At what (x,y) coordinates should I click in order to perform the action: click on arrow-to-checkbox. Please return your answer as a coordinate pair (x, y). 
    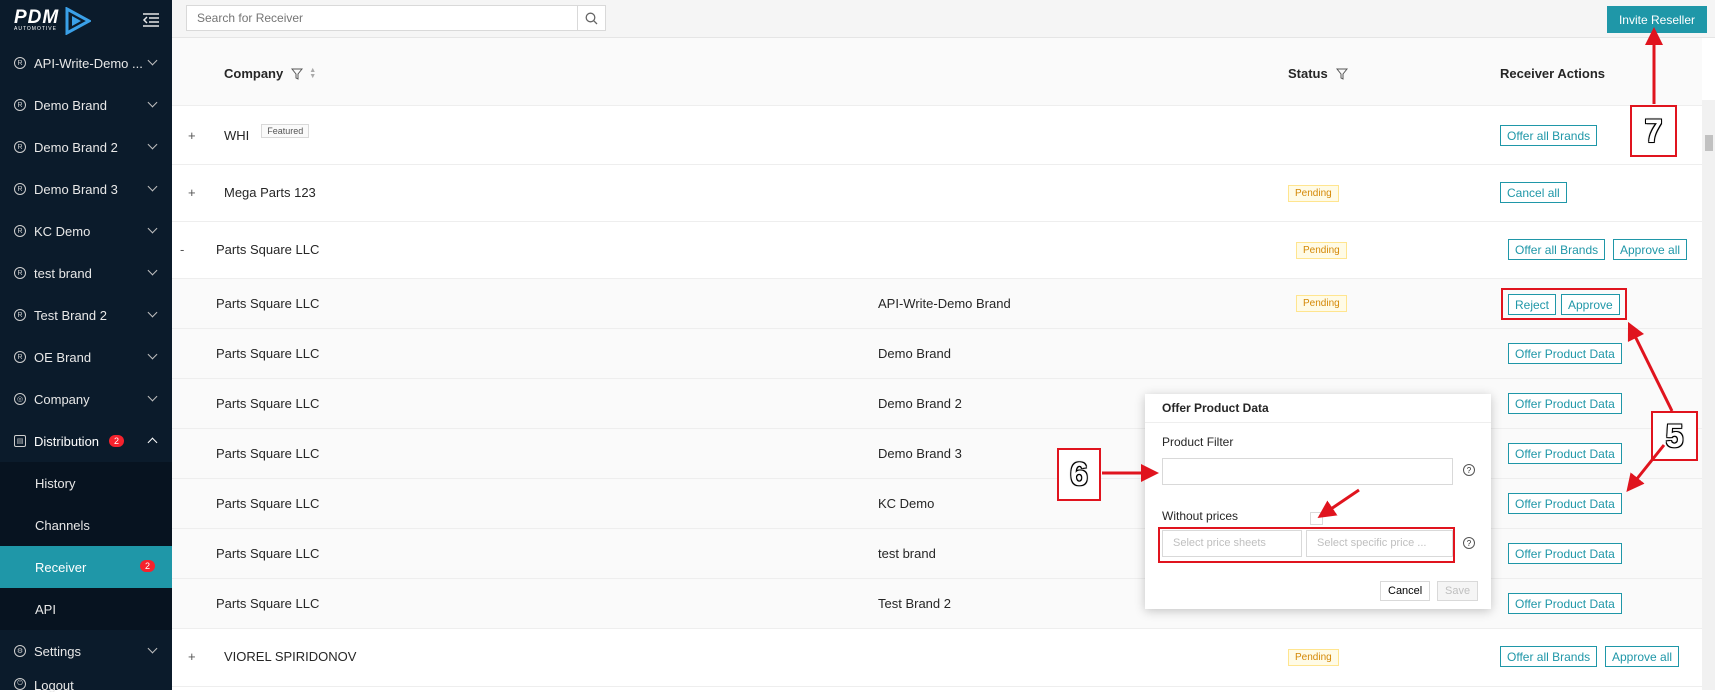
    Looking at the image, I should click on (1338, 503).